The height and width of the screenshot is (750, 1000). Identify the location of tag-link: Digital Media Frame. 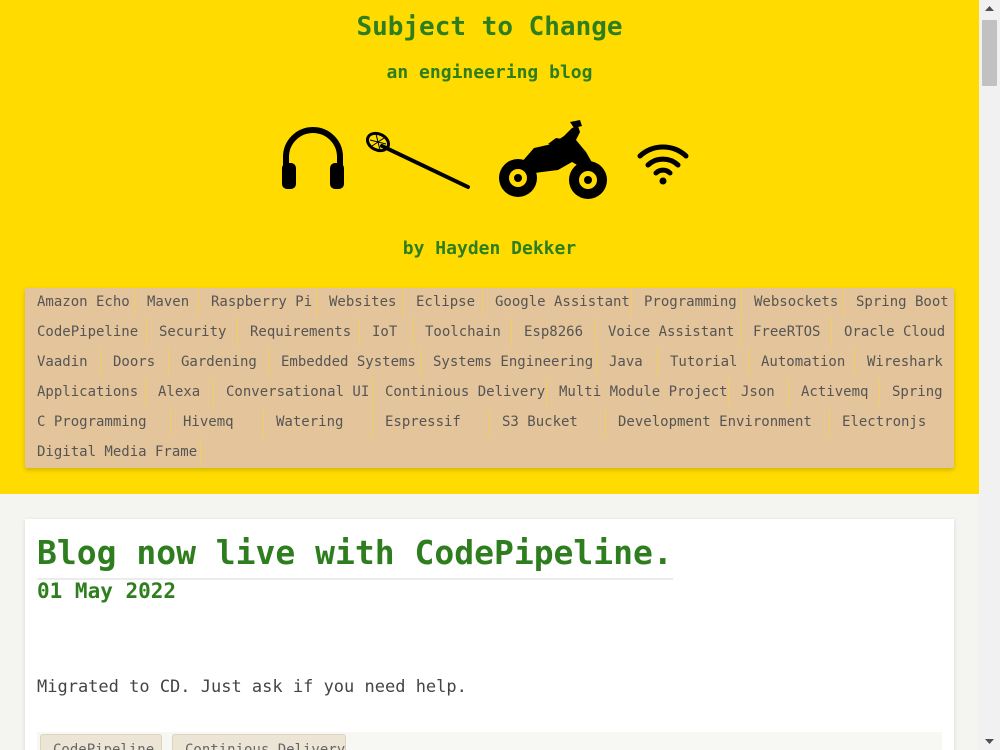
(113, 452).